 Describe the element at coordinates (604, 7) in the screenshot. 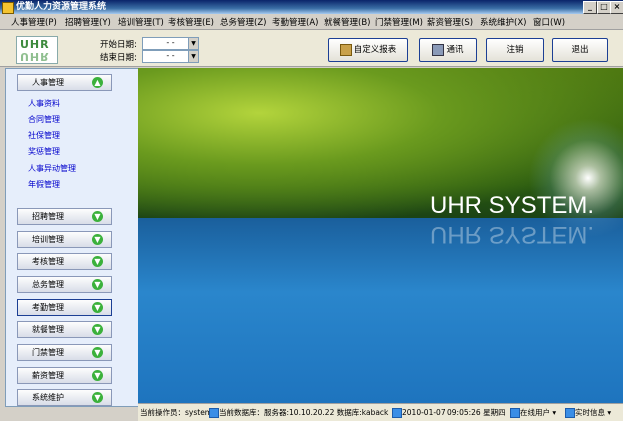

I see `maximize-button: □` at that location.